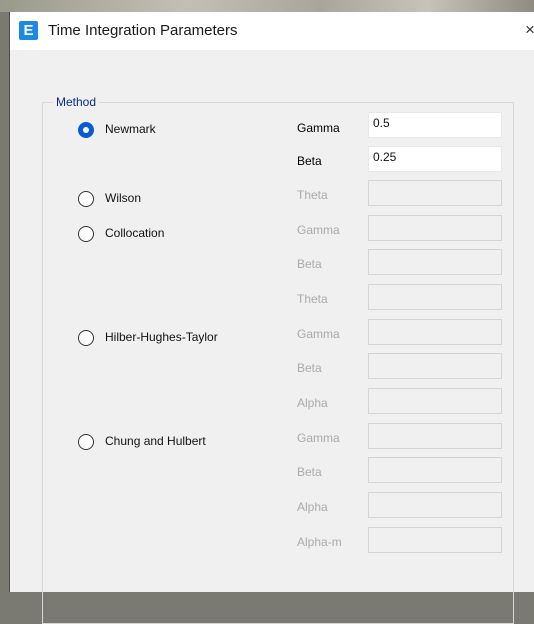 This screenshot has height=624, width=534. I want to click on radio-dot, so click(85, 129).